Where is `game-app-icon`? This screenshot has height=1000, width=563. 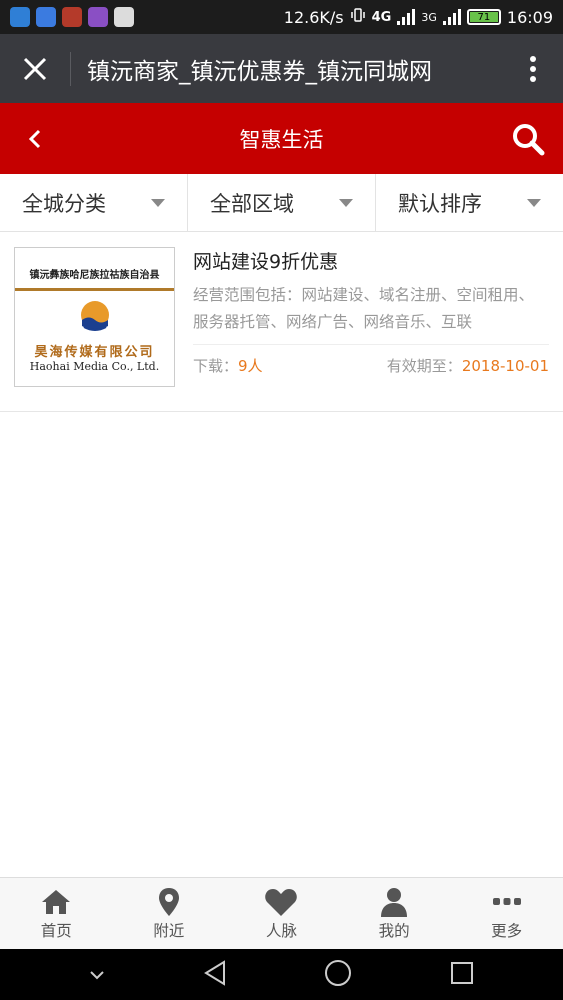 game-app-icon is located at coordinates (72, 17).